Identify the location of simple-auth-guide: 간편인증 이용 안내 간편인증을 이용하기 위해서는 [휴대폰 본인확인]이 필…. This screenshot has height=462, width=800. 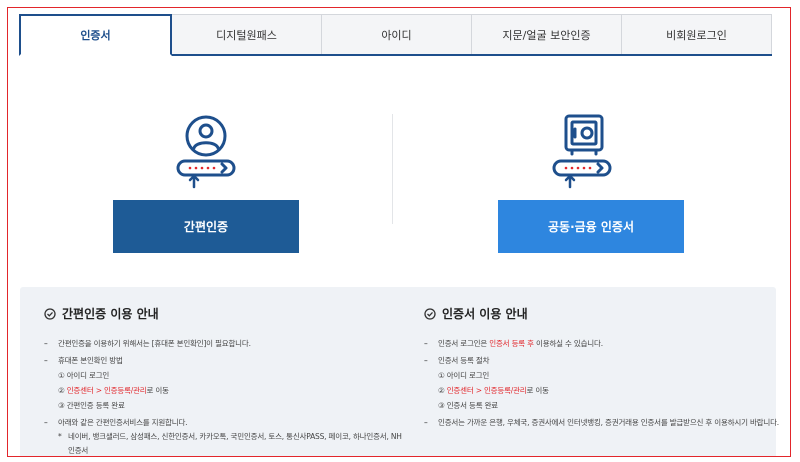
(224, 380).